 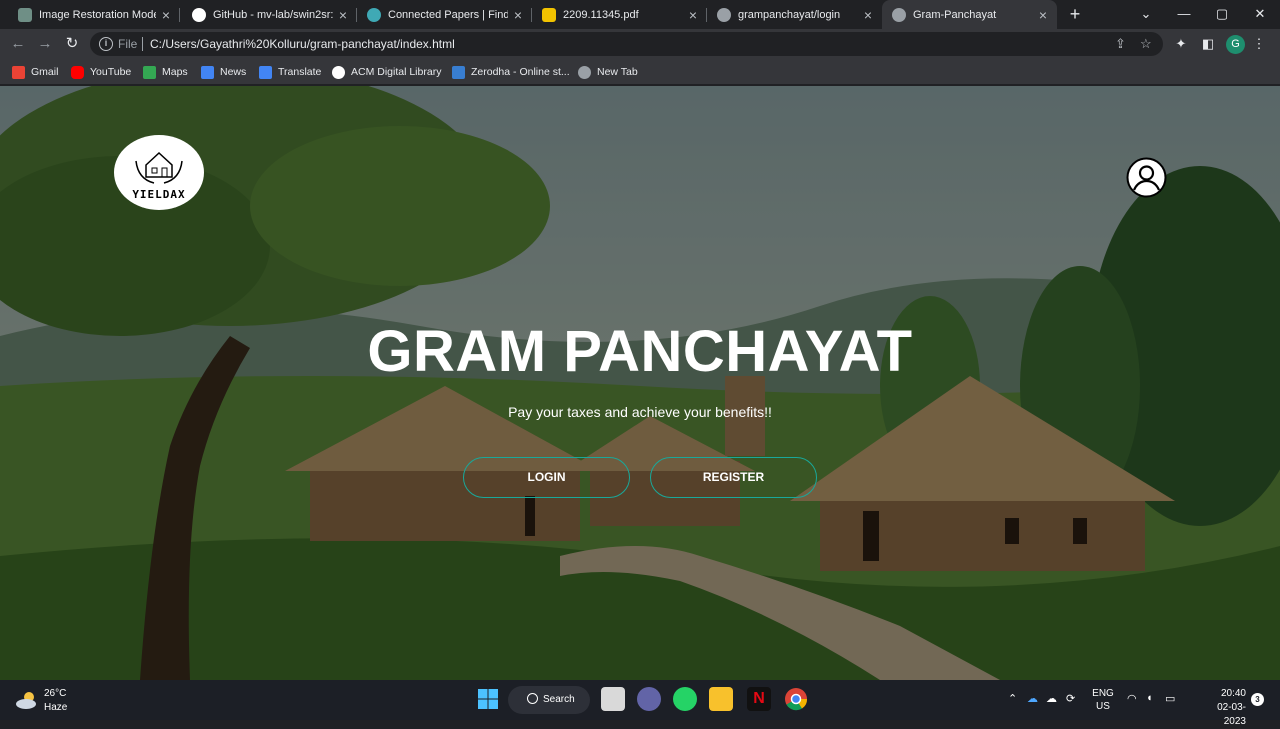 I want to click on tab-title: Image Restoration Model R, so click(x=97, y=14).